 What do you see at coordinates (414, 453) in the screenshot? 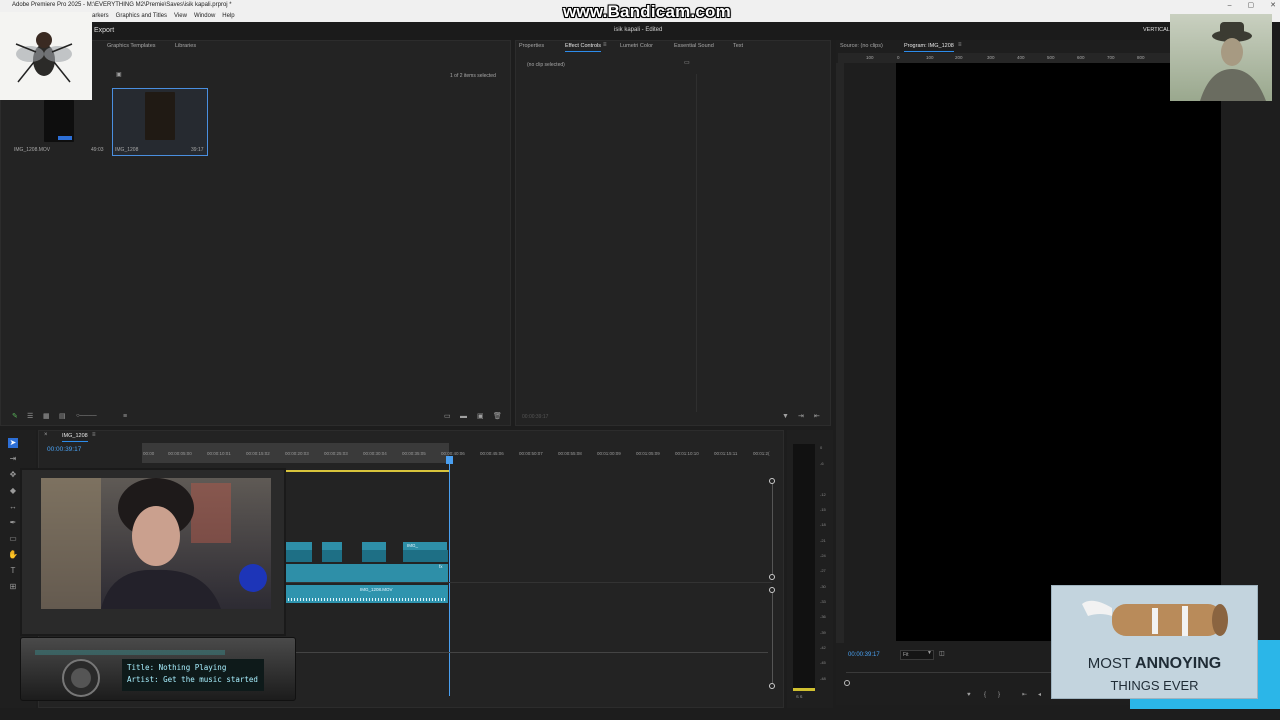
I see `ruler-time: 00:00:35:05` at bounding box center [414, 453].